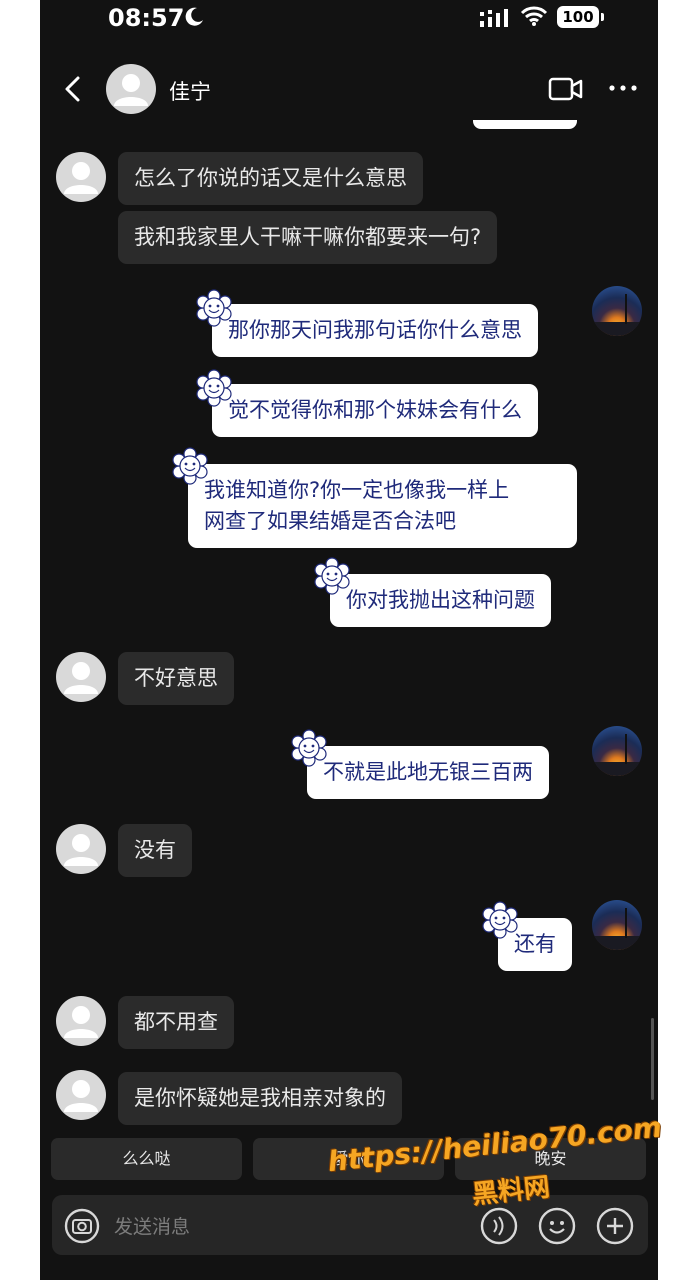 This screenshot has height=1280, width=698. Describe the element at coordinates (511, 1191) in the screenshot. I see `watermark-site-name: 黑料网` at that location.